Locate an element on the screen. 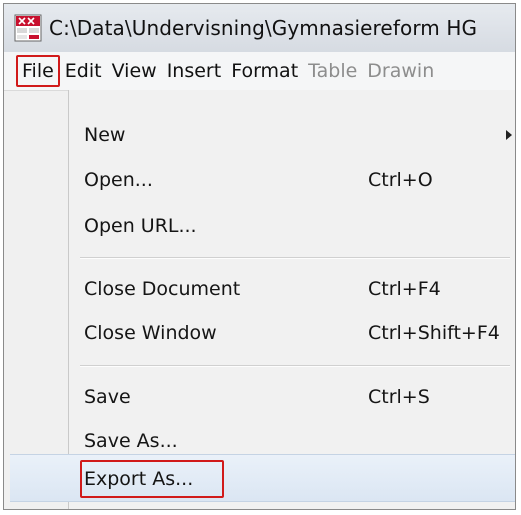  menu-insert: Insert is located at coordinates (194, 71).